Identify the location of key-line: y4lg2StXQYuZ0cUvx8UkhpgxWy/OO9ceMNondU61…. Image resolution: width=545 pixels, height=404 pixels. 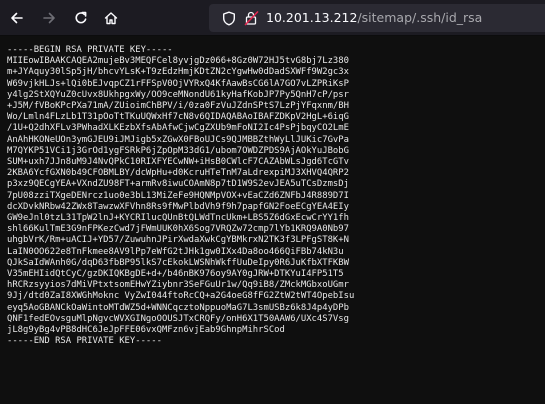
(178, 94).